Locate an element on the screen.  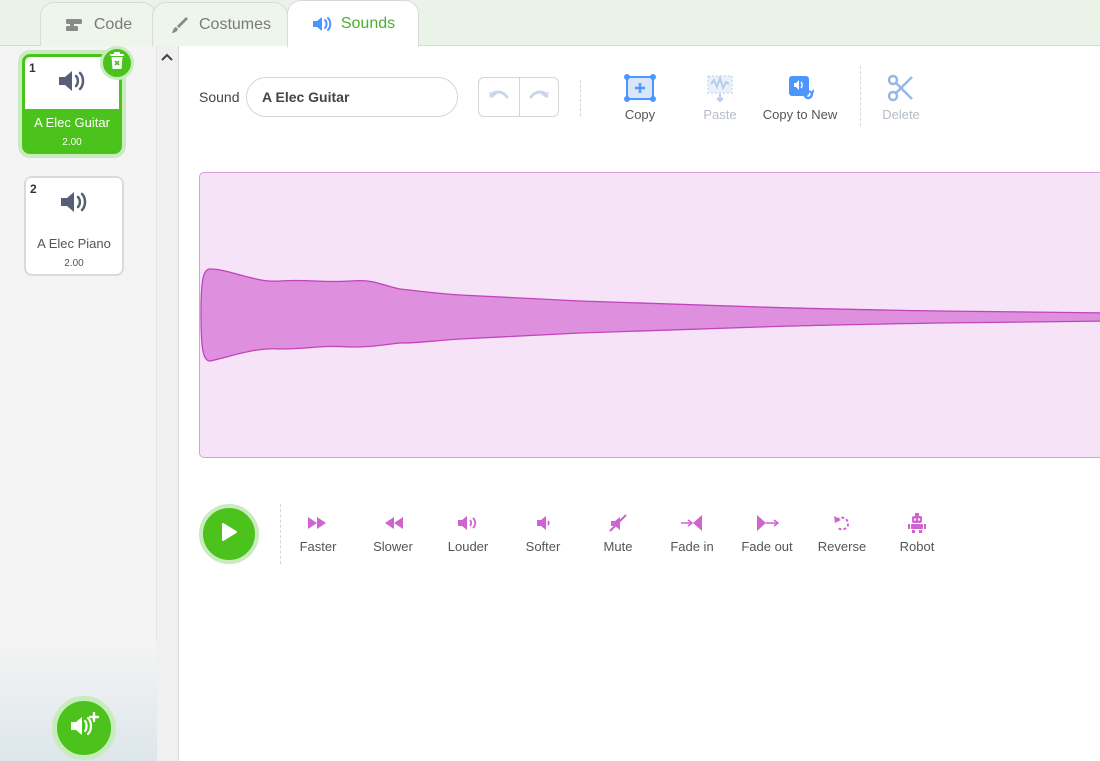
louder-icon is located at coordinates (468, 523).